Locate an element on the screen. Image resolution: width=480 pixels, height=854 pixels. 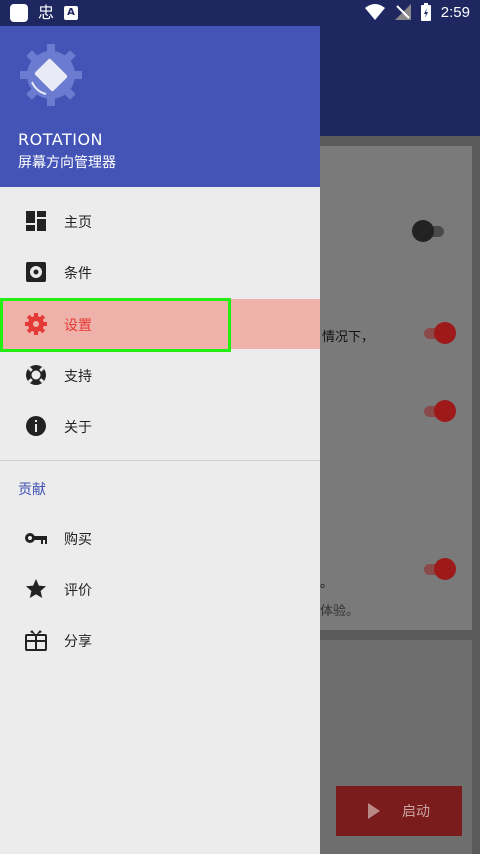
menu-item-about: 关于 is located at coordinates (160, 426).